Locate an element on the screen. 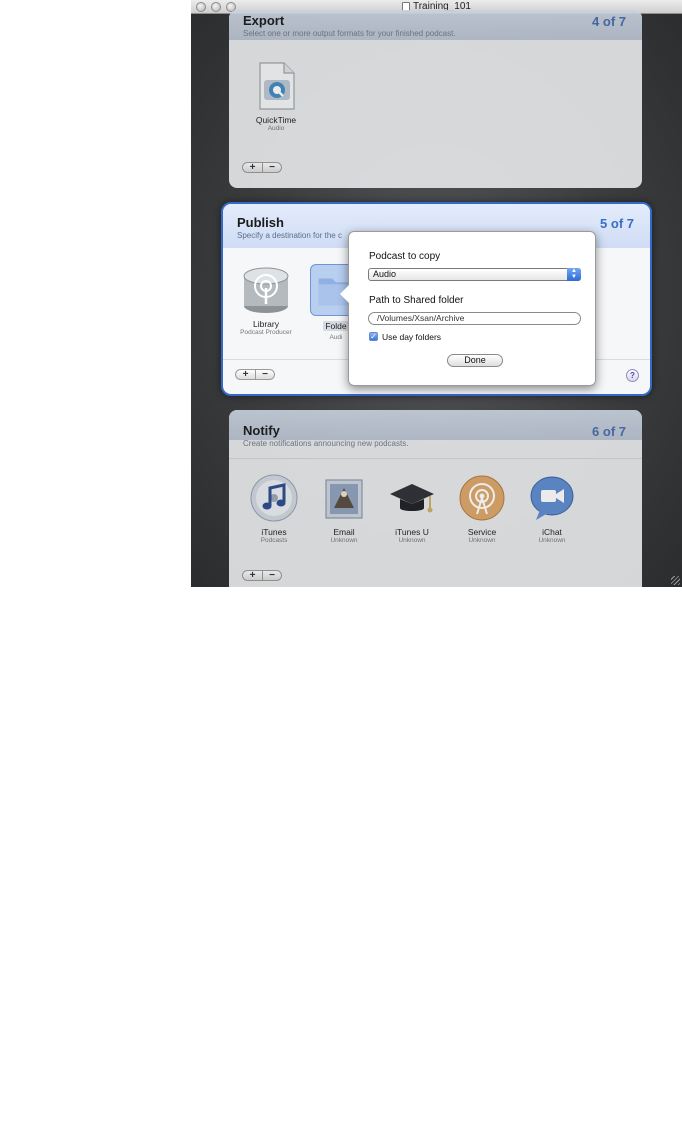 The image size is (682, 1127). publish-item-label: Folde is located at coordinates (336, 326).